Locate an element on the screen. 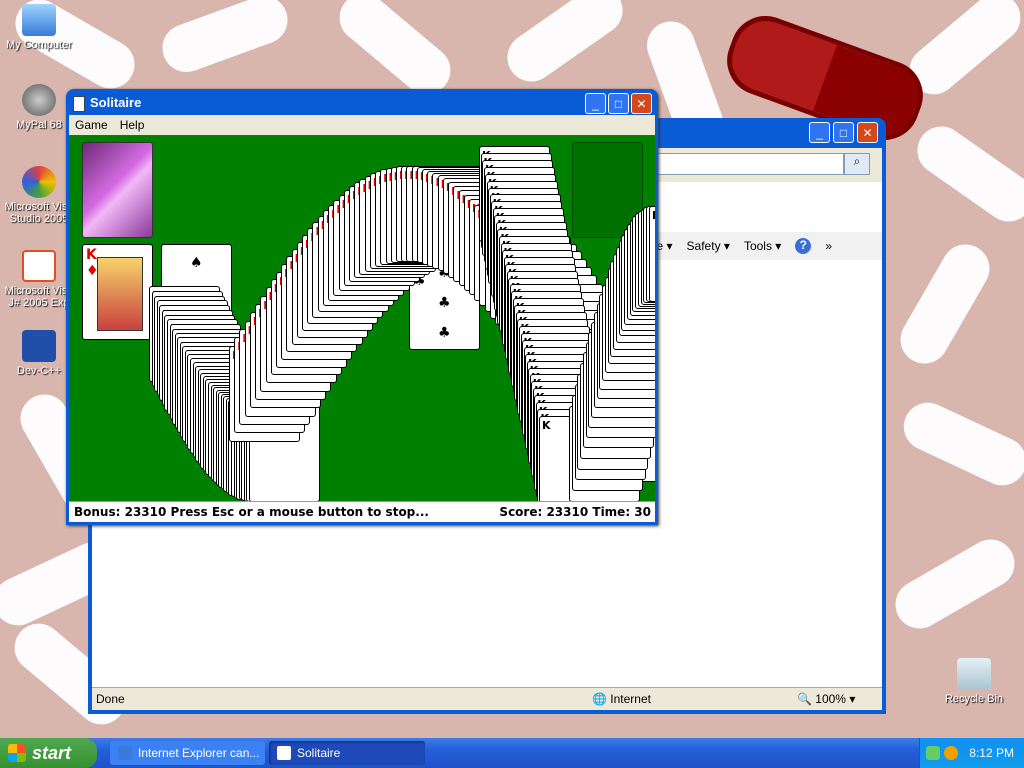 This screenshot has width=1024, height=768. desktop-icon-my-computer: My Computer is located at coordinates (39, 27).